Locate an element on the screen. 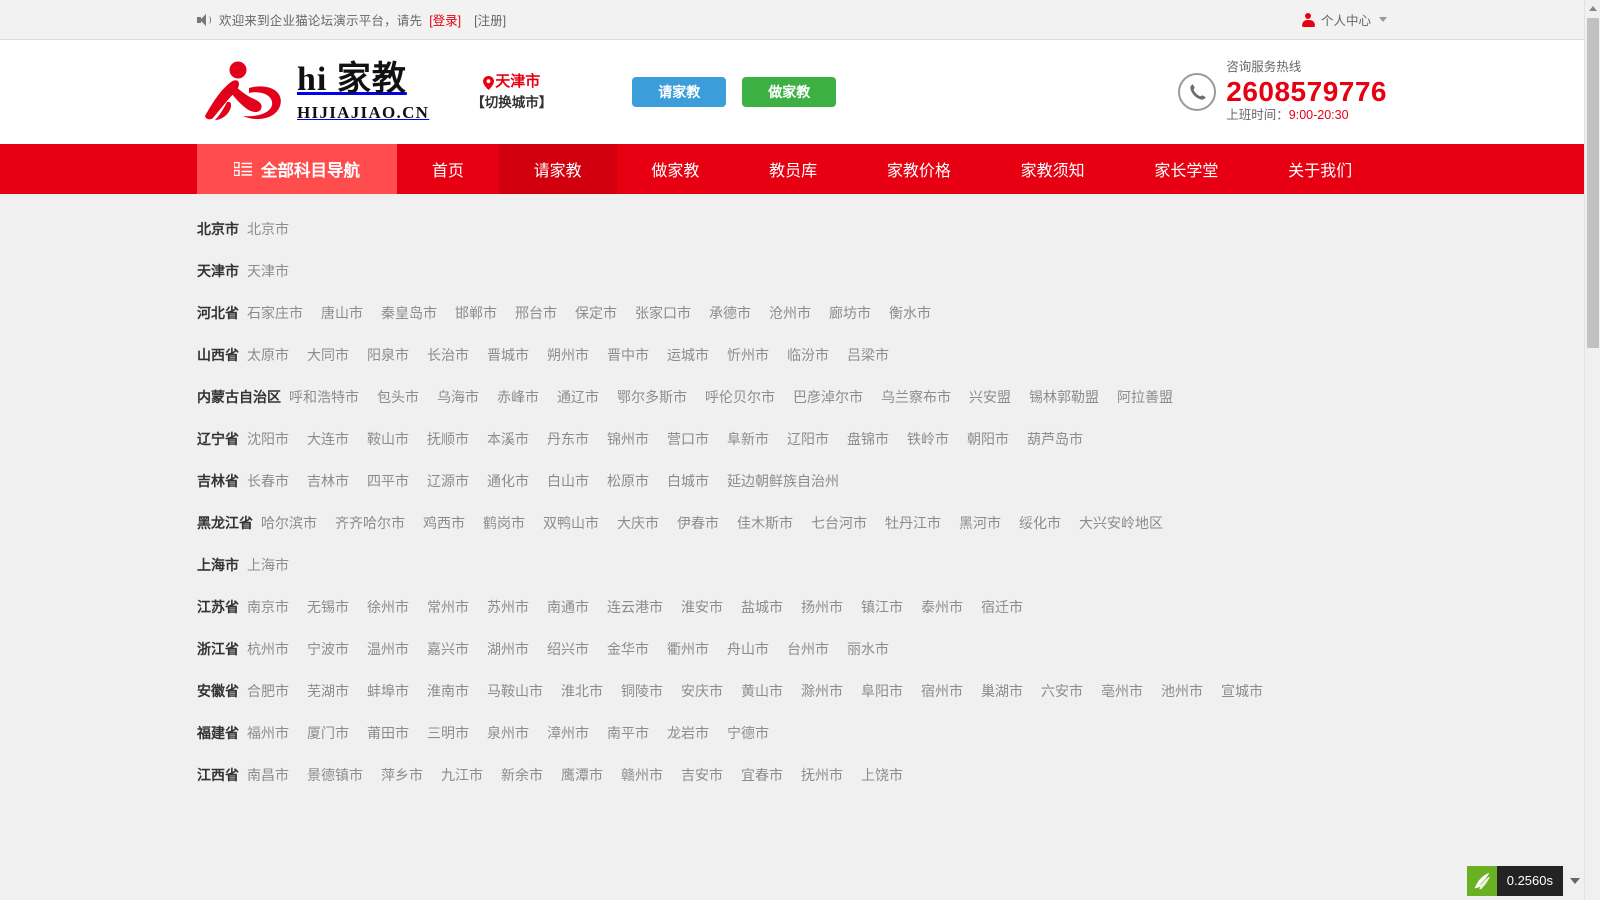 This screenshot has height=900, width=1600. city-link: 蚌埠市 is located at coordinates (388, 691).